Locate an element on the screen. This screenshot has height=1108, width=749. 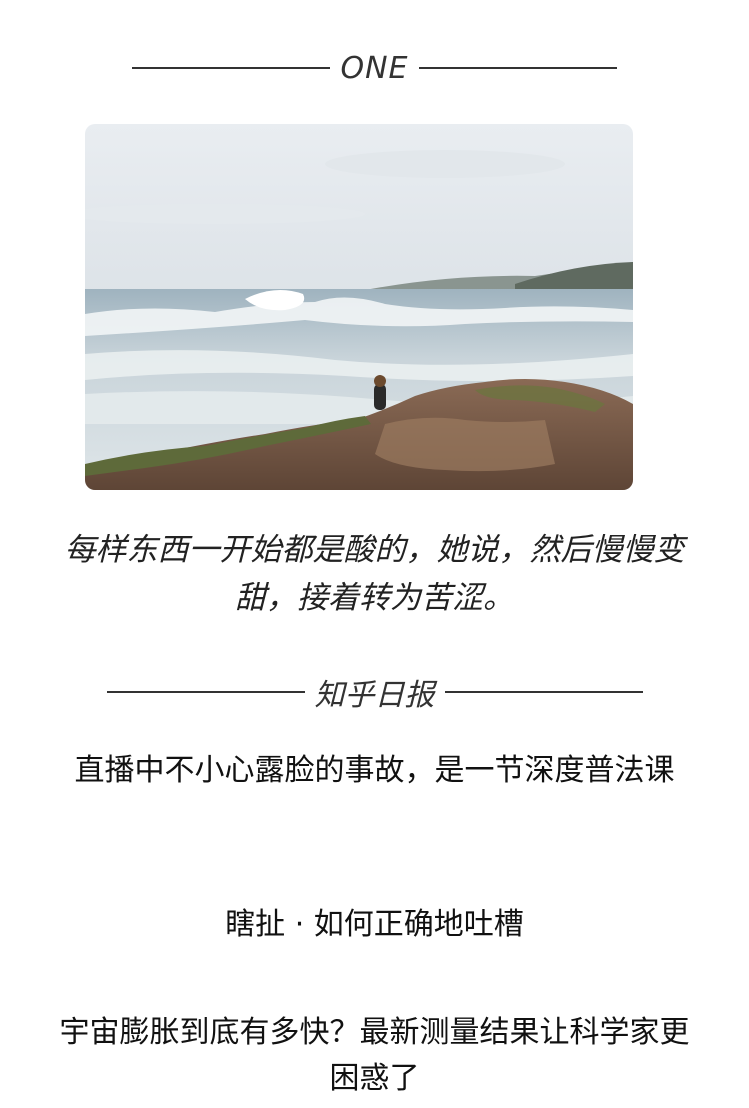
zhihu-daily-section-title: 知乎日报 is located at coordinates (374, 695).